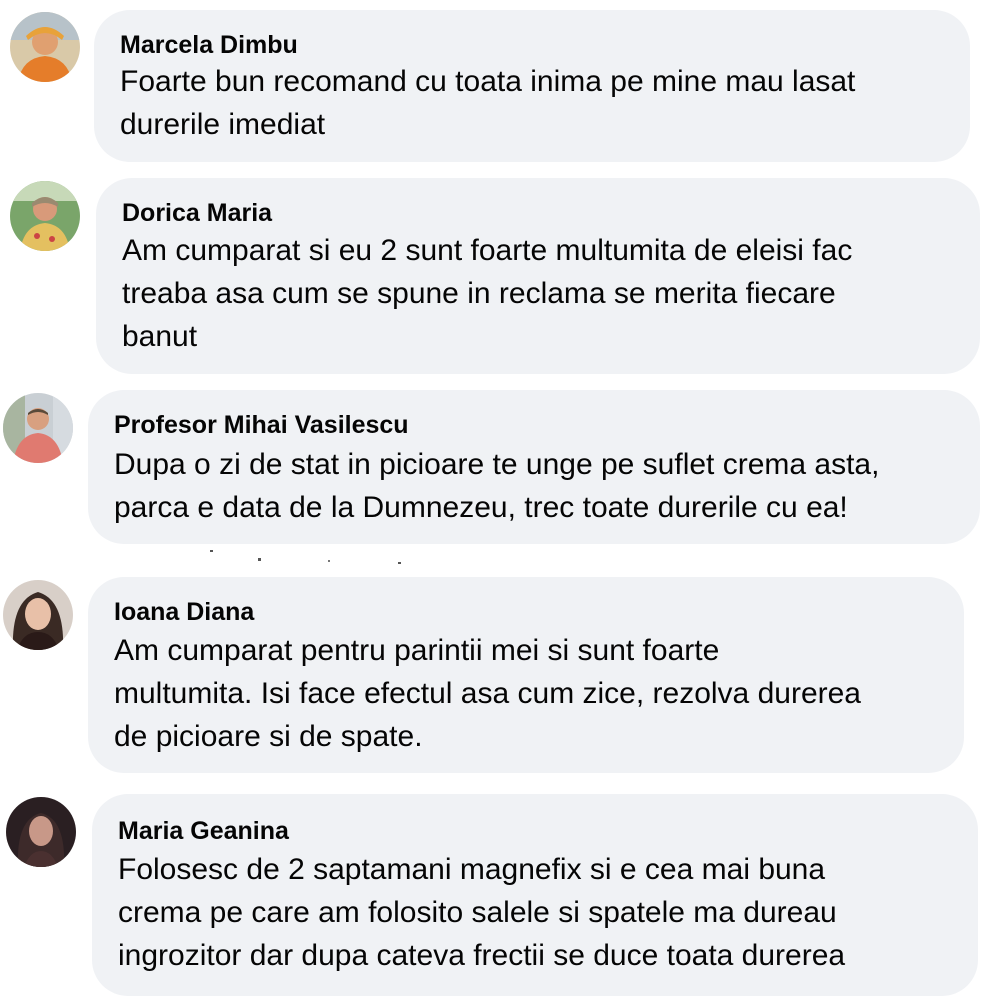  I want to click on comment-author: Maria Geanina, so click(203, 831).